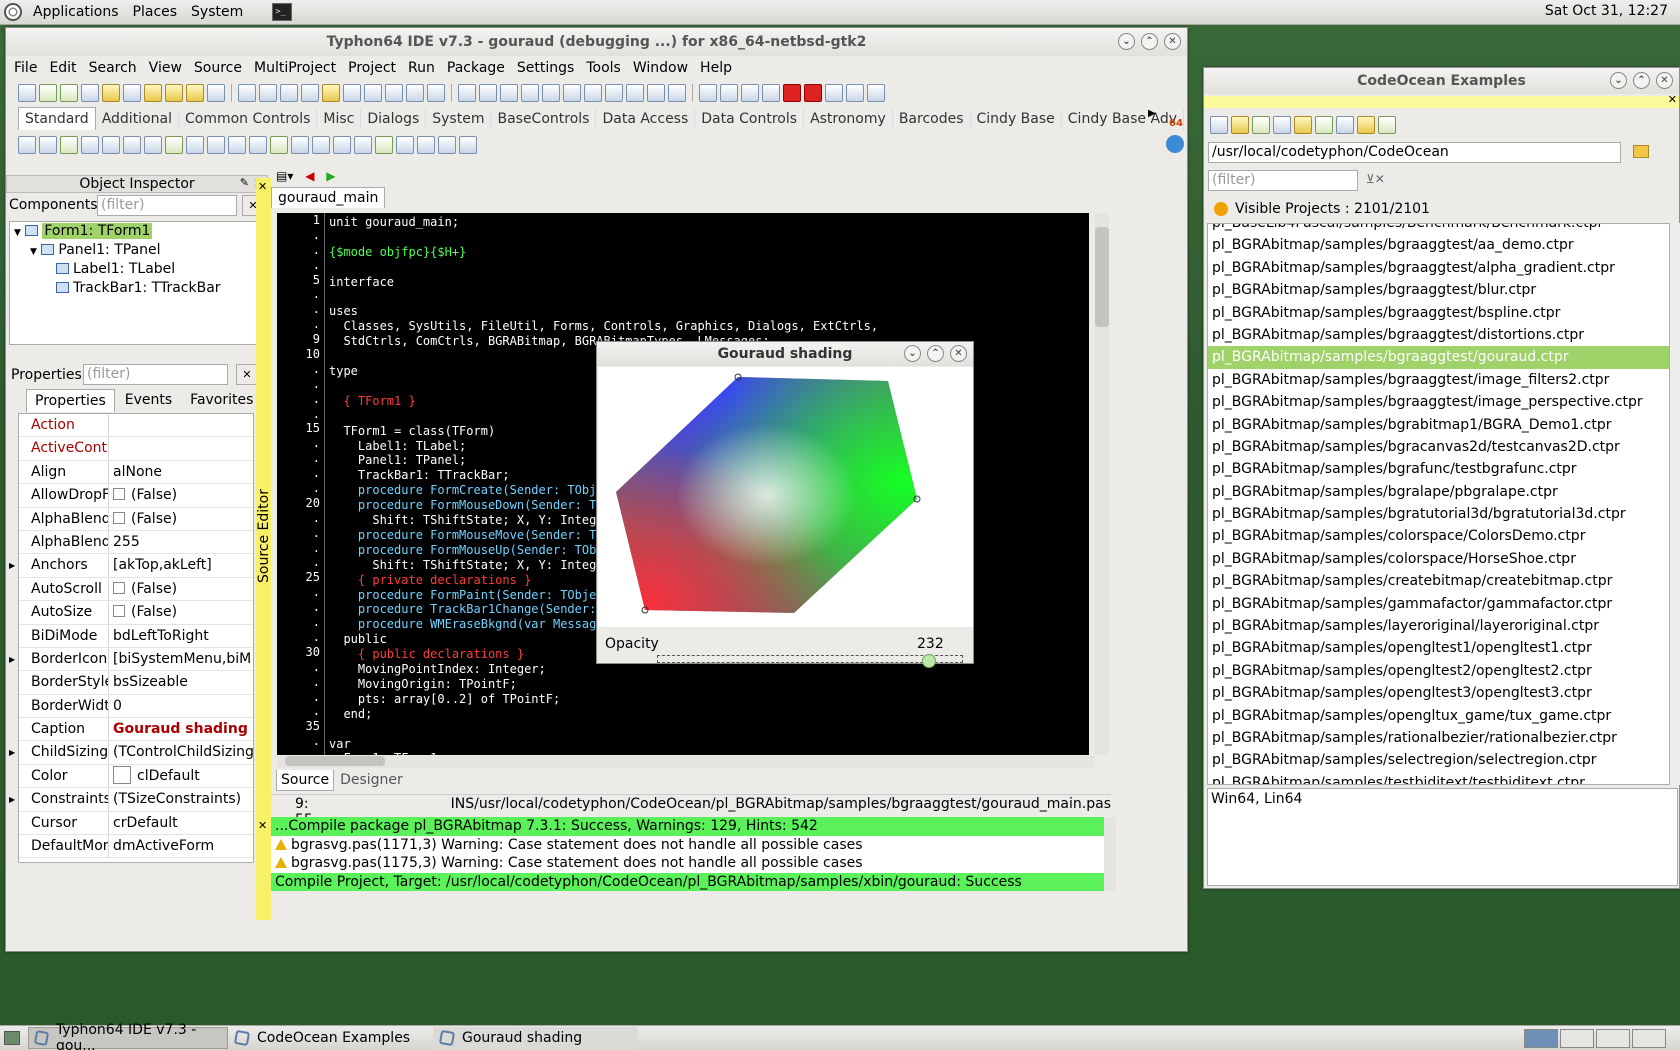  What do you see at coordinates (113, 68) in the screenshot?
I see `menu-search: Search` at bounding box center [113, 68].